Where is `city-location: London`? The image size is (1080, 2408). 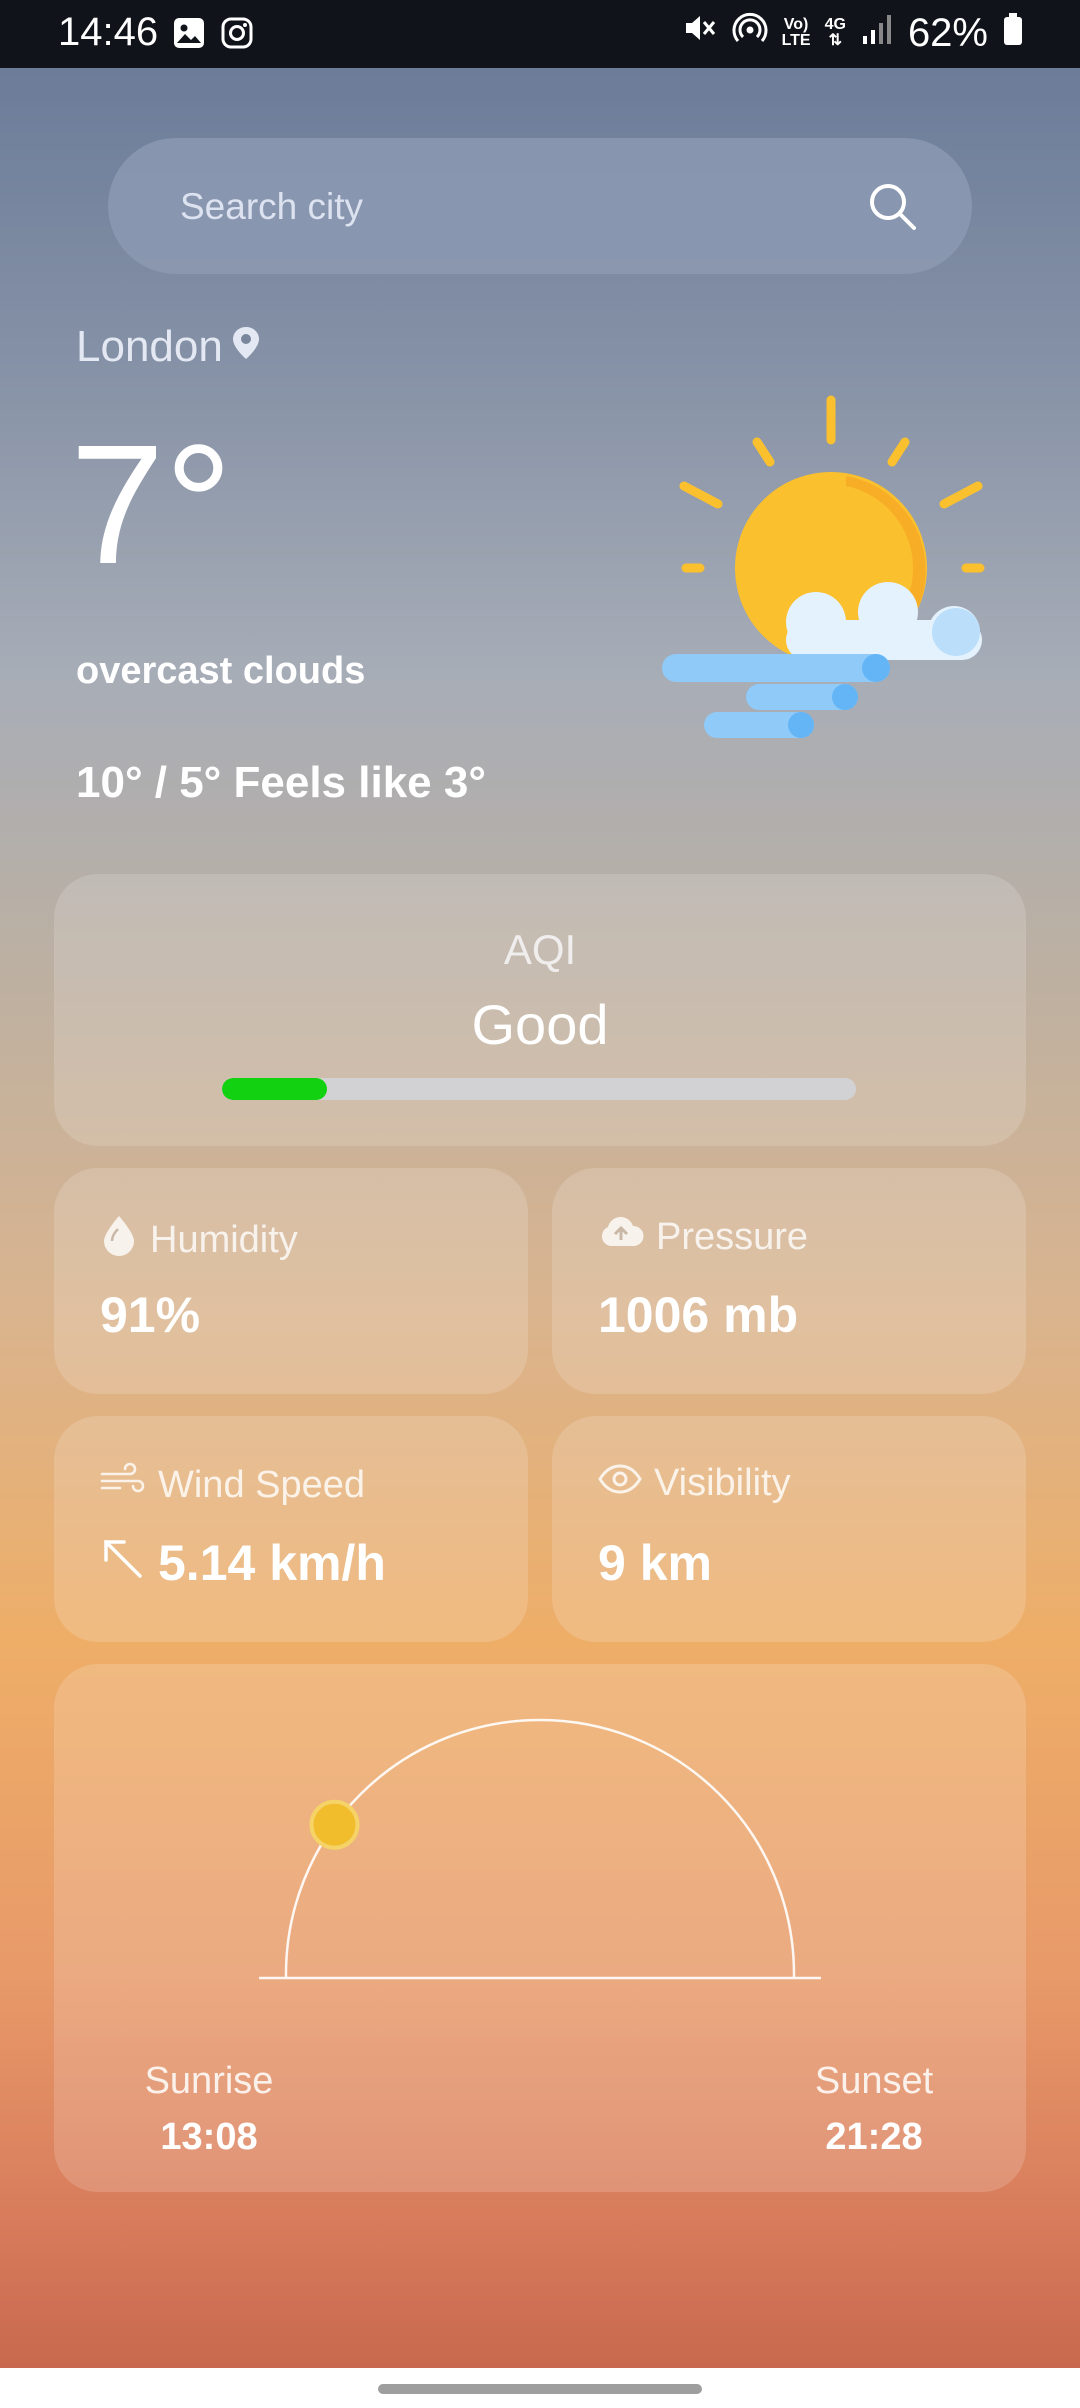
city-location: London is located at coordinates (168, 347).